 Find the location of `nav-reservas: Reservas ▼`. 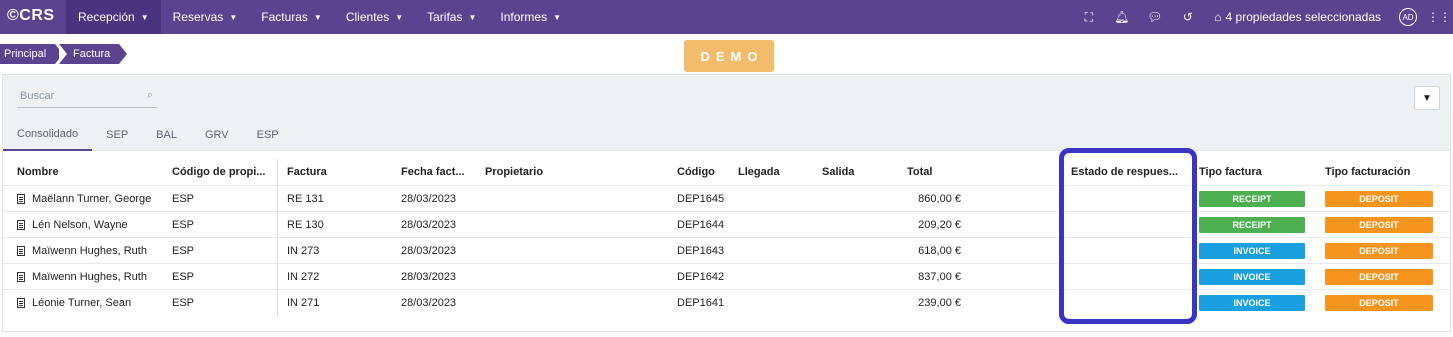

nav-reservas: Reservas ▼ is located at coordinates (205, 17).